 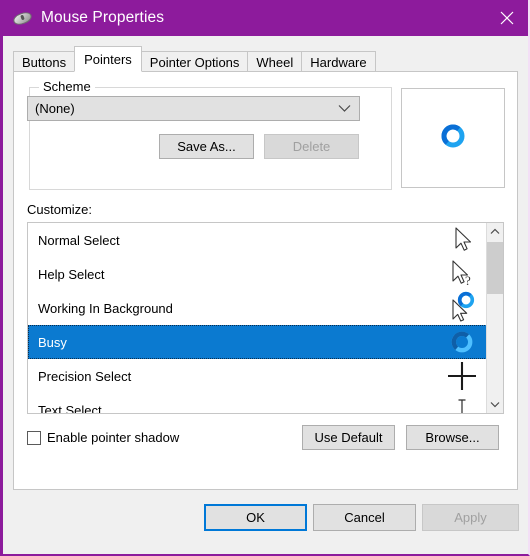 I want to click on list-item-label: Text Select, so click(x=70, y=408).